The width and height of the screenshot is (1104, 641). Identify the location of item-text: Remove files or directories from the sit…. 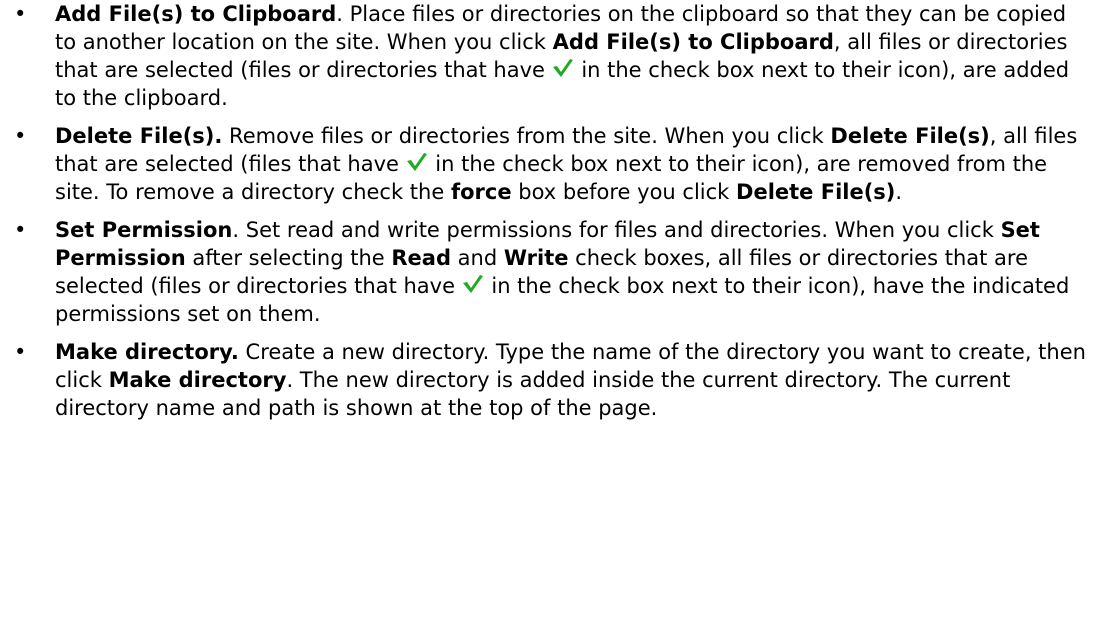
(526, 136).